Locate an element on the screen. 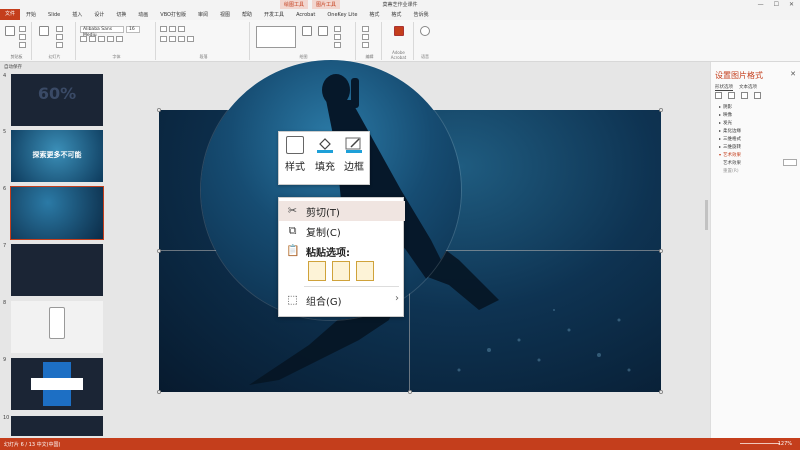 The height and width of the screenshot is (450, 800). artistic-effects-dropdown is located at coordinates (790, 162).